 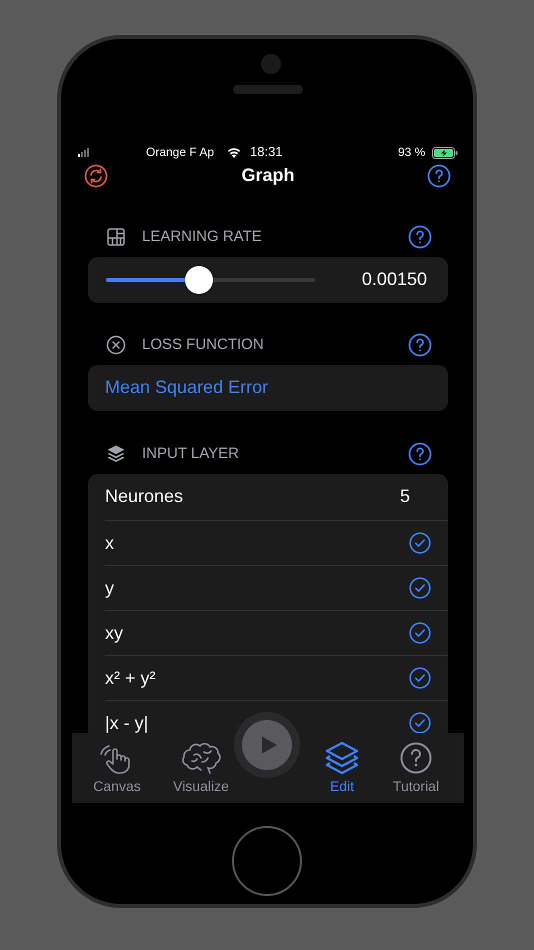 I want to click on row-label: xy, so click(x=114, y=632).